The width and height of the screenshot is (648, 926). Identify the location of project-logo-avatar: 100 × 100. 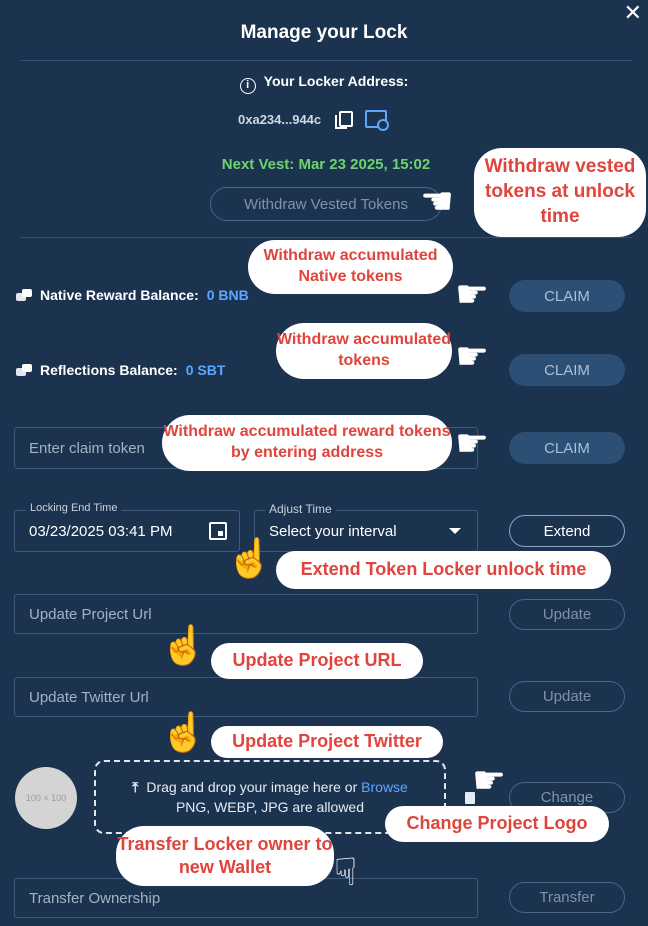
(46, 798).